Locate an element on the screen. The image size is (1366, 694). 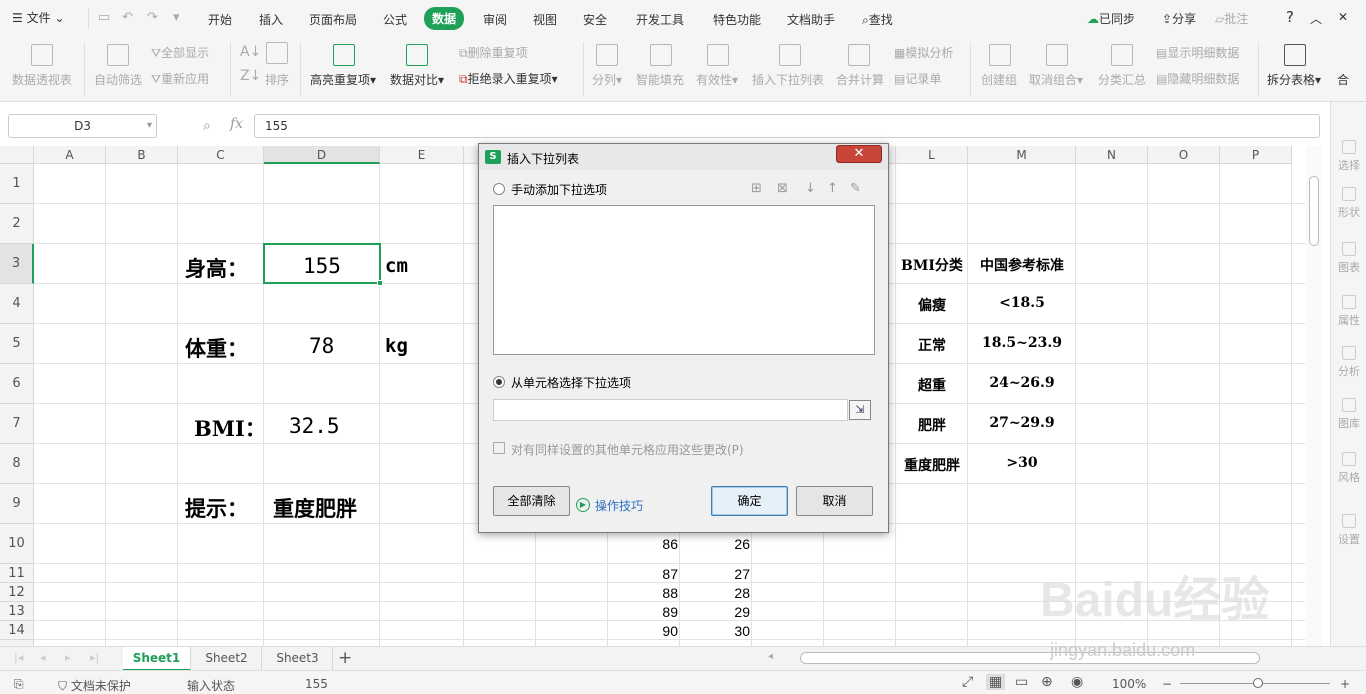
name-box: D3 ▾ is located at coordinates (82, 126).